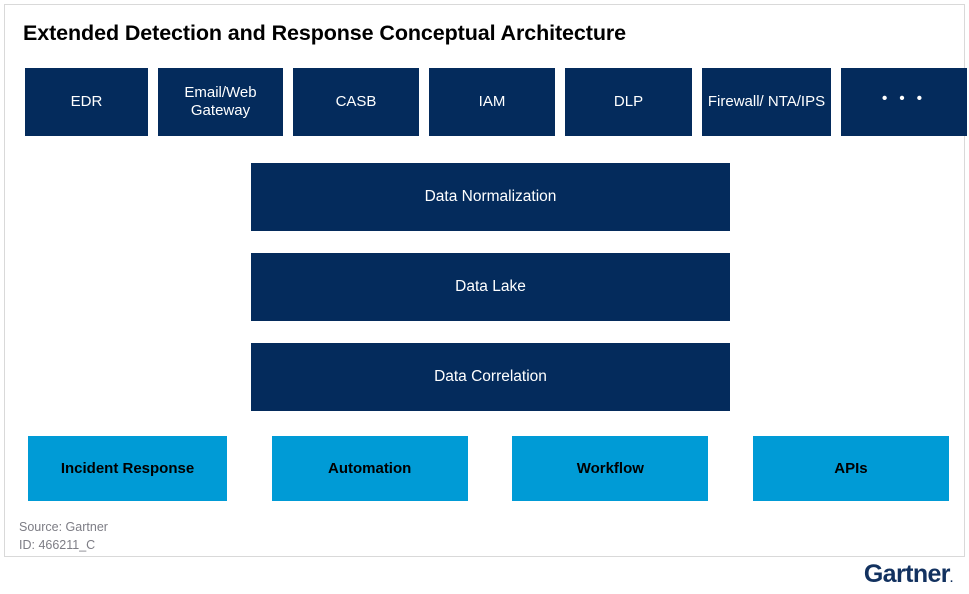 This screenshot has width=969, height=594. I want to click on source-tile-edr: EDR, so click(86, 102).